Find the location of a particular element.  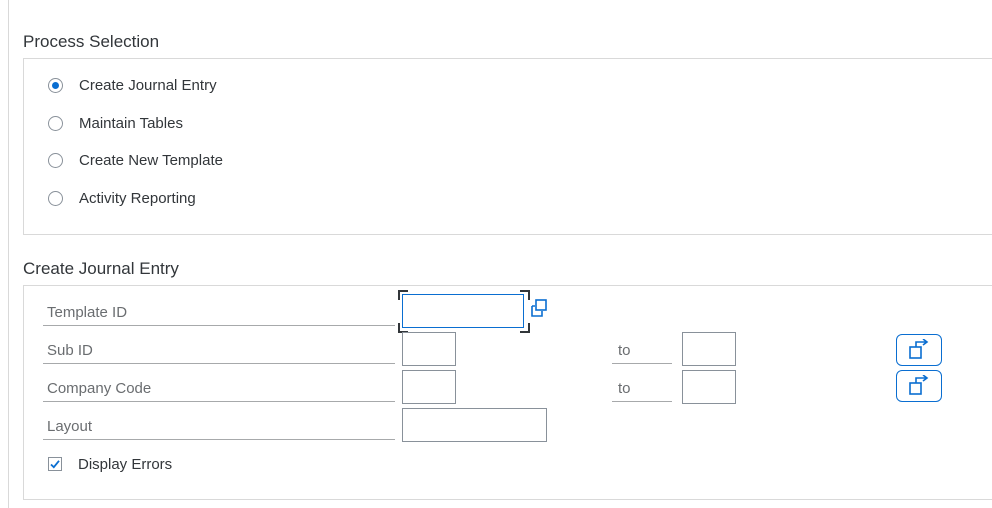

radio-activity-reporting: Activity Reporting is located at coordinates (122, 198).